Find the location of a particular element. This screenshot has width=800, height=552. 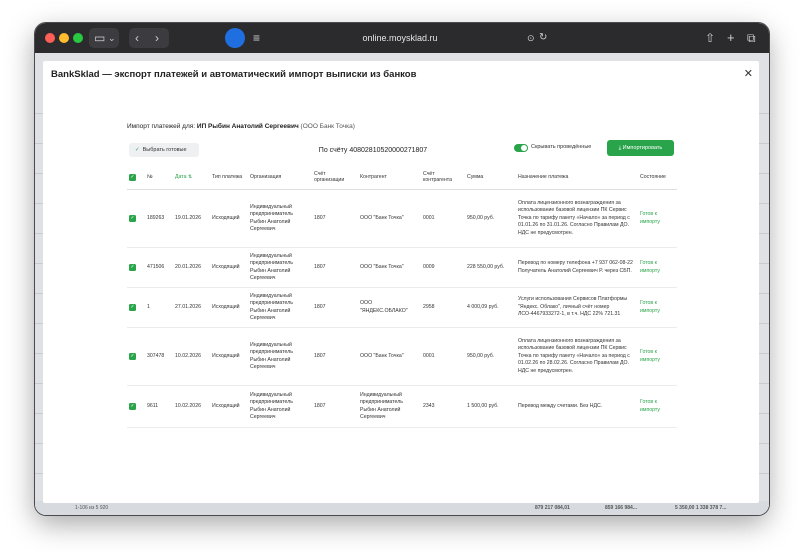

reload-icon: ↻ is located at coordinates (543, 38).